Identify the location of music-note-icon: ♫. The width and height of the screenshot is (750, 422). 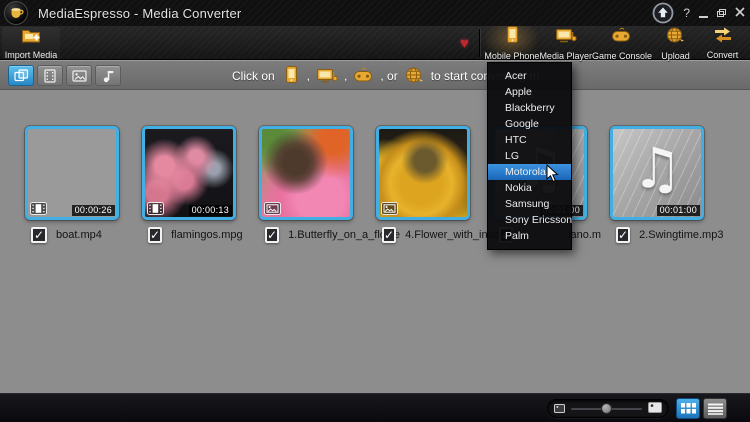
(657, 169).